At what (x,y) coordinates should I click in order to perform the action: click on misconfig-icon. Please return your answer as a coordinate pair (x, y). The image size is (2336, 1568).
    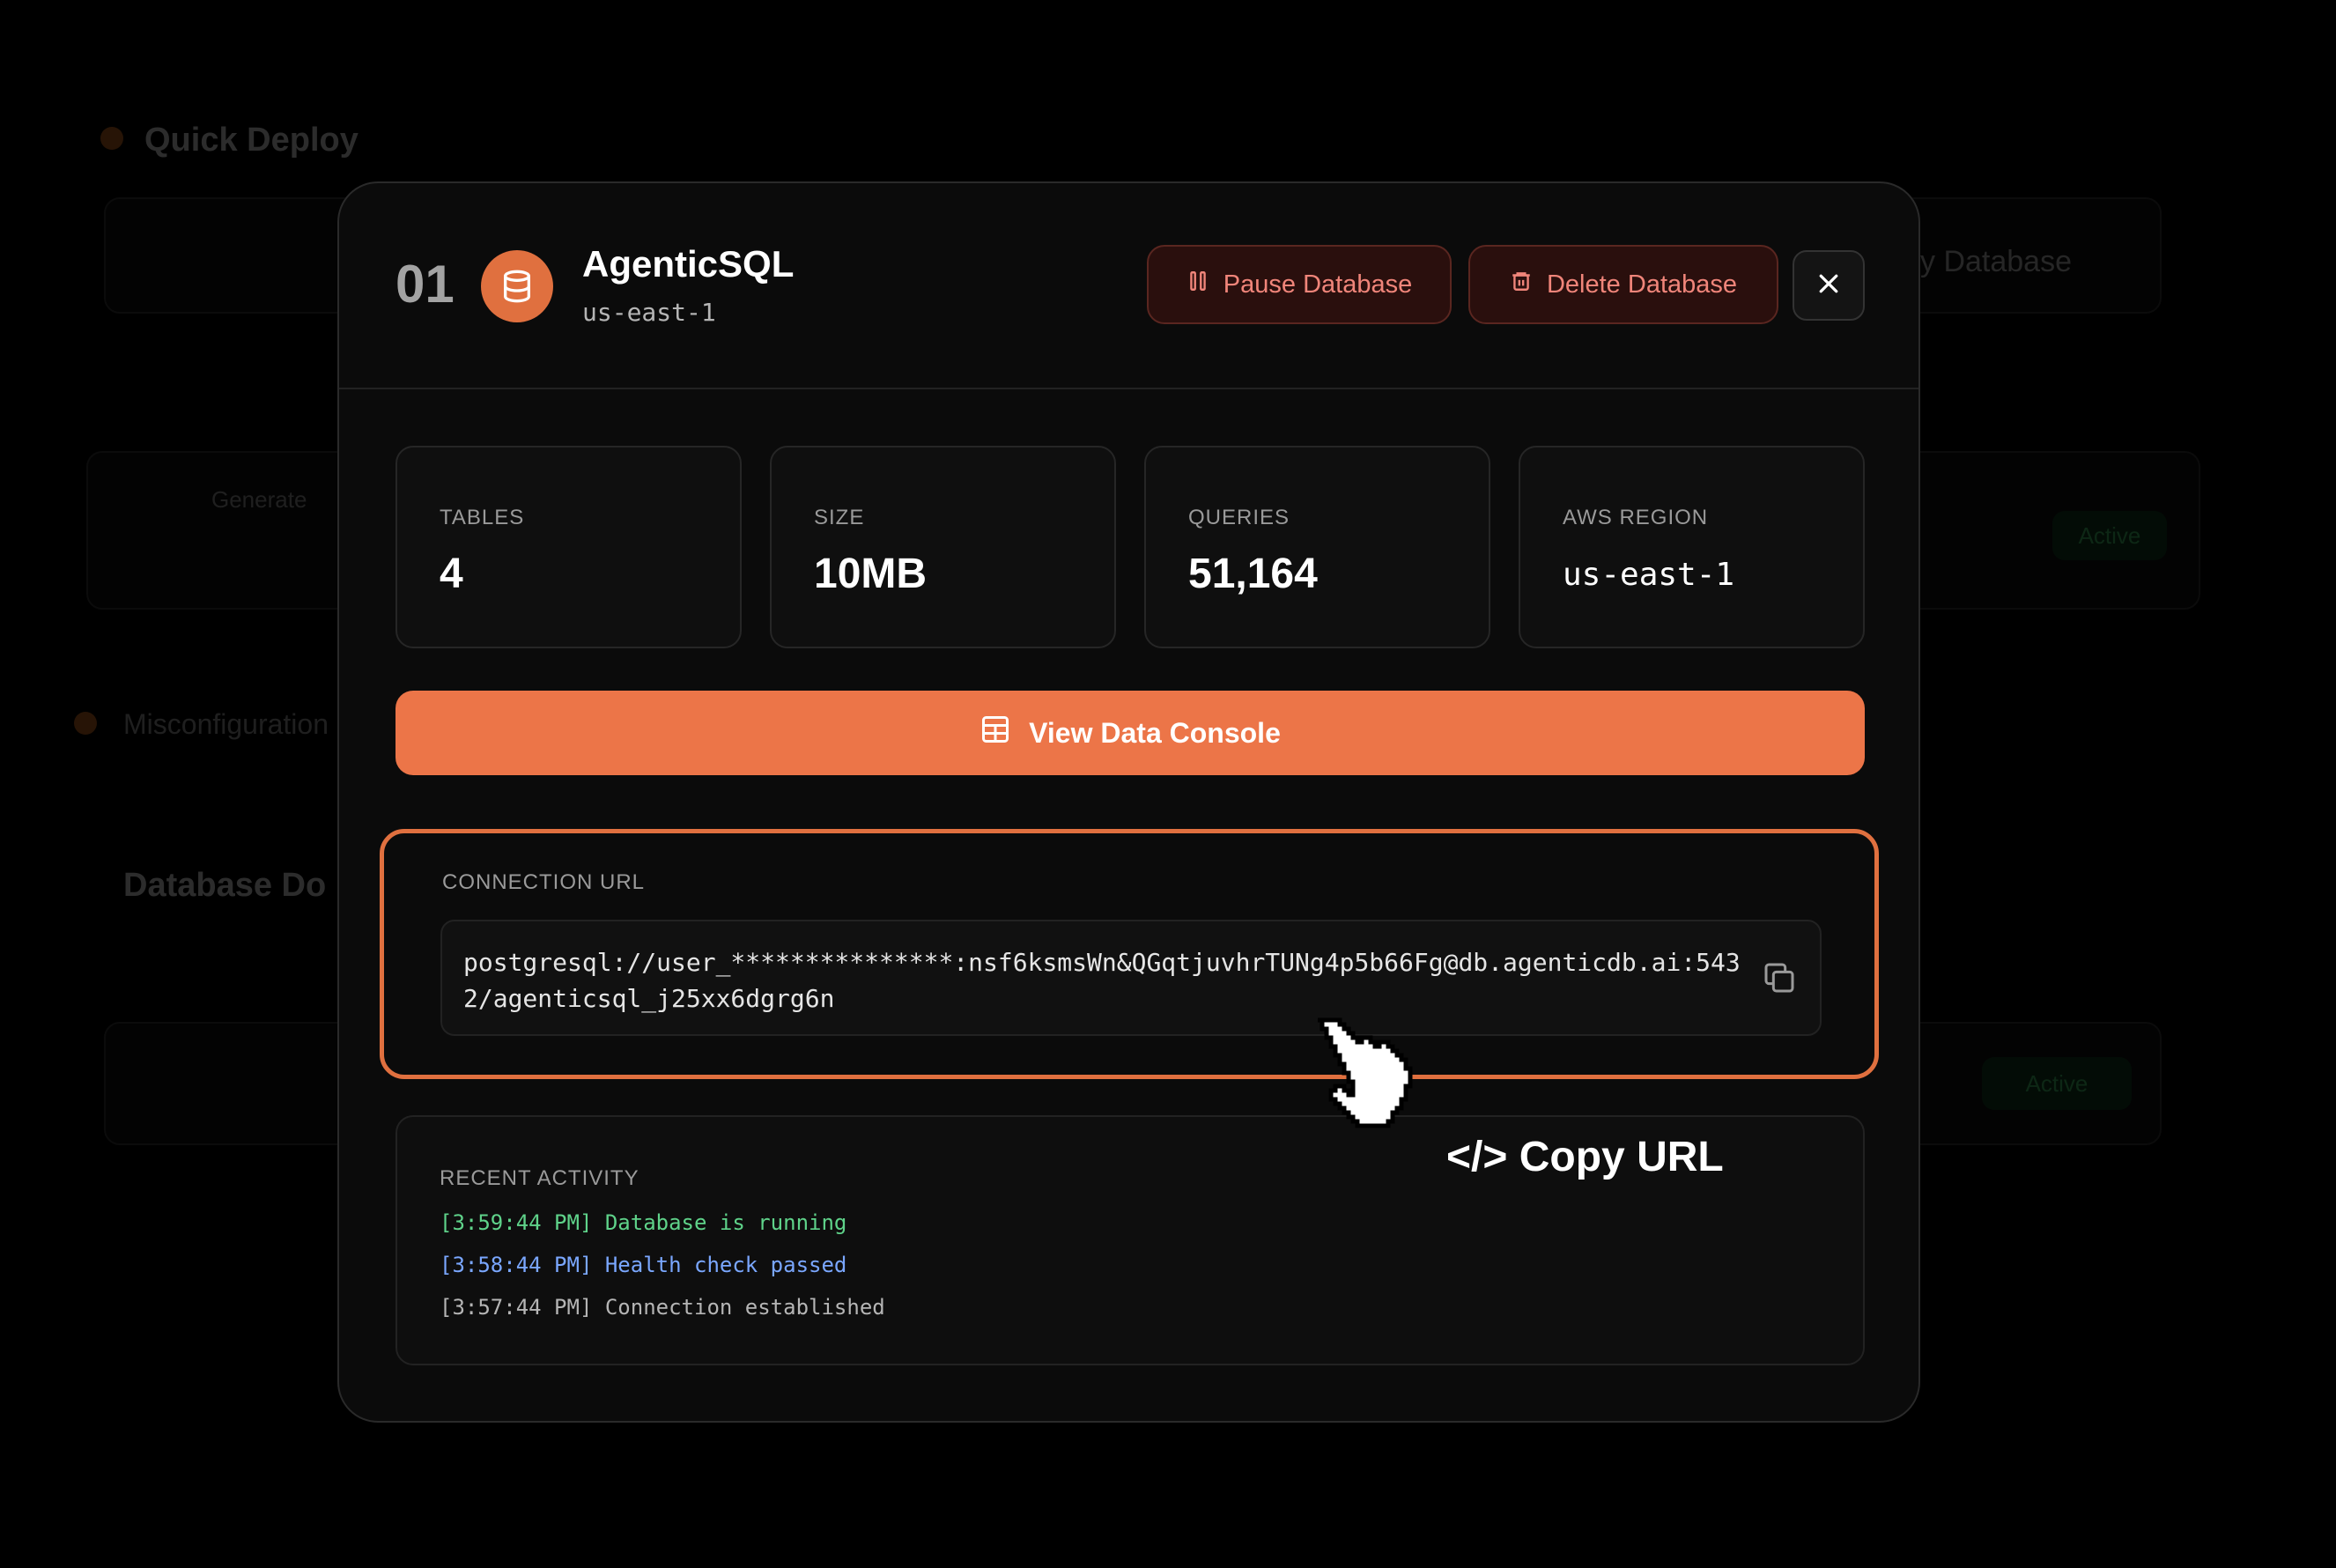
    Looking at the image, I should click on (85, 723).